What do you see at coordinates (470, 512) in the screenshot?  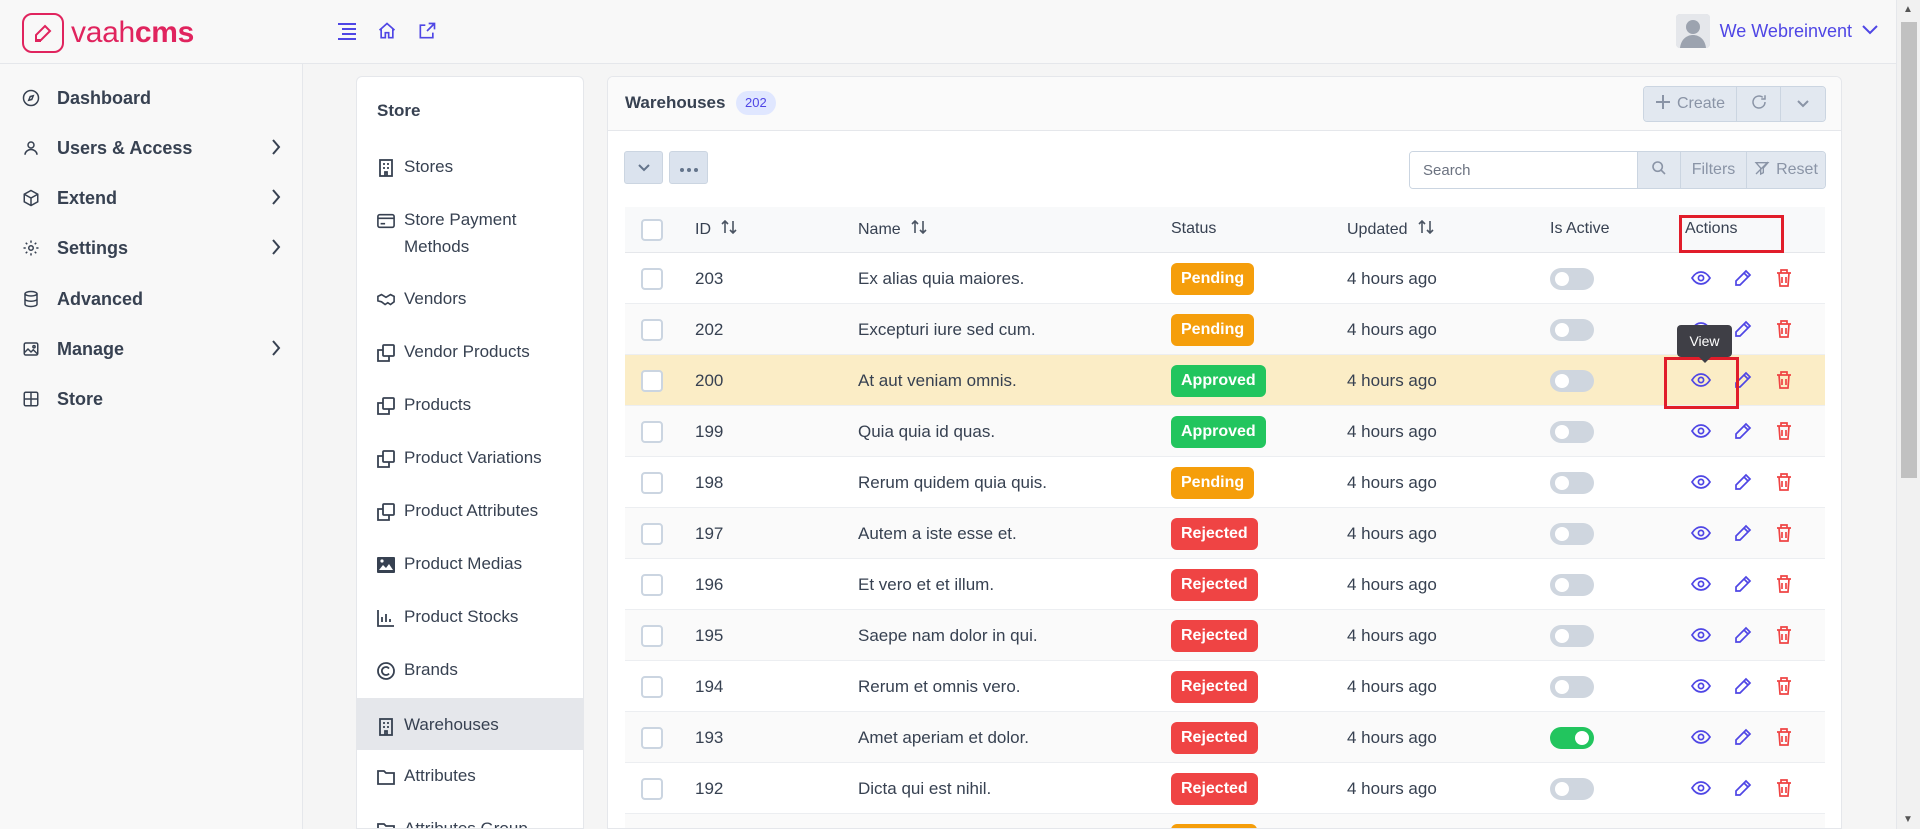 I see `submenu-item-product-attributes: Product Attributes` at bounding box center [470, 512].